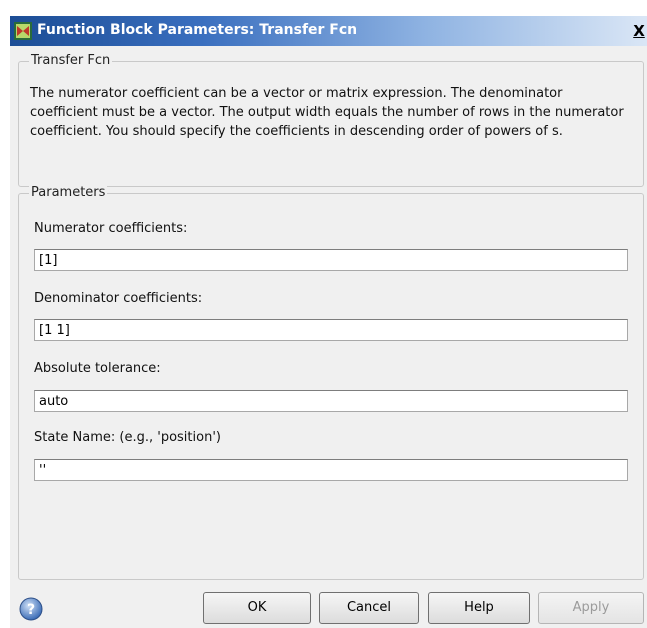 This screenshot has width=647, height=628. Describe the element at coordinates (331, 401) in the screenshot. I see `absolute-tolerance-input: auto` at that location.